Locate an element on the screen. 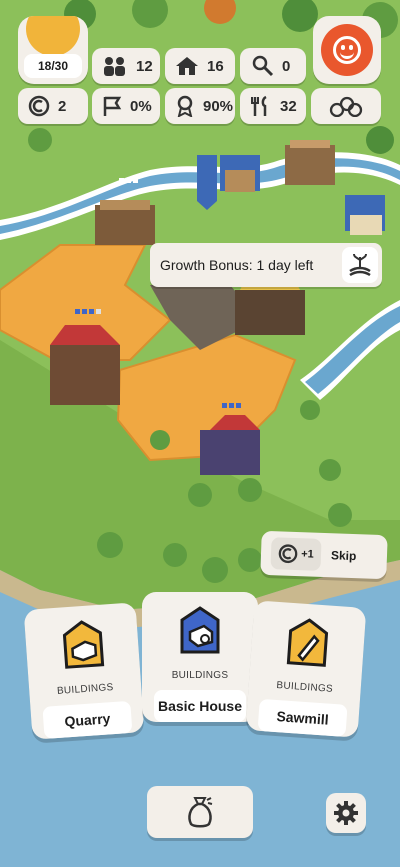 The width and height of the screenshot is (400, 867). skip-cost: +1 is located at coordinates (296, 554).